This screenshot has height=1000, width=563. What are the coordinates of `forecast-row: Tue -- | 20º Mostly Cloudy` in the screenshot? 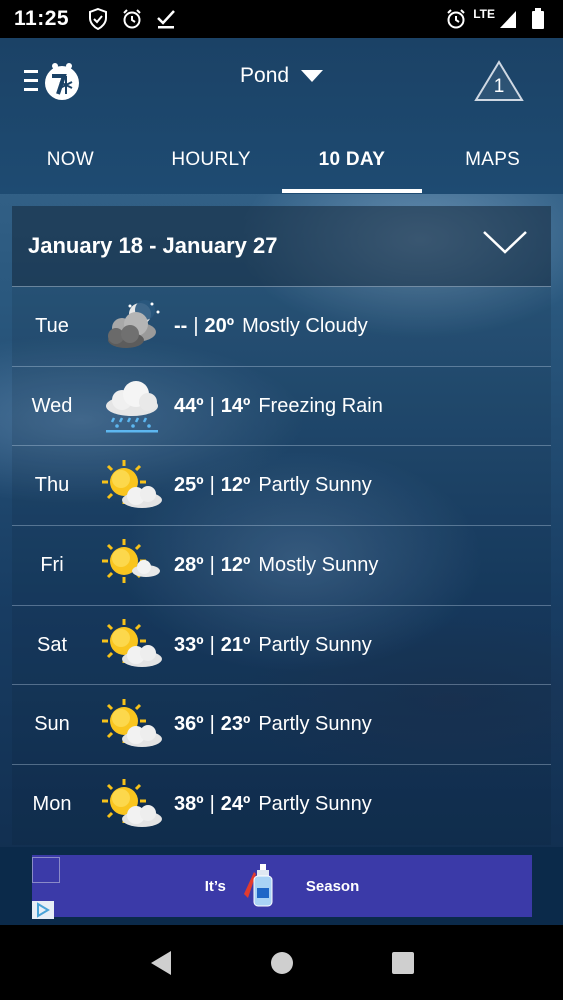 It's located at (281, 327).